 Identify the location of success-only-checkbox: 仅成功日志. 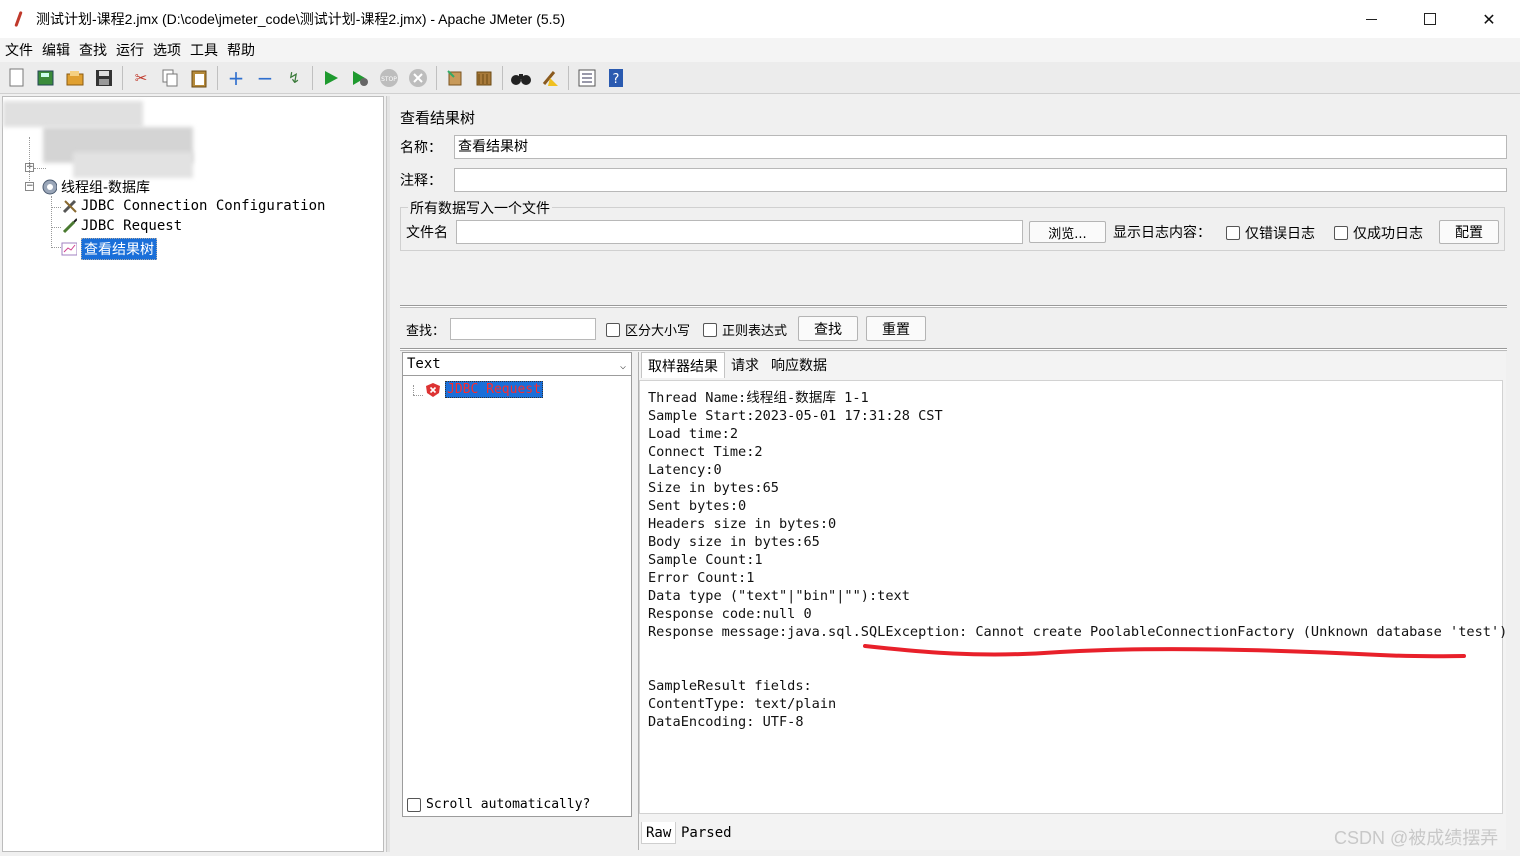
(1378, 233).